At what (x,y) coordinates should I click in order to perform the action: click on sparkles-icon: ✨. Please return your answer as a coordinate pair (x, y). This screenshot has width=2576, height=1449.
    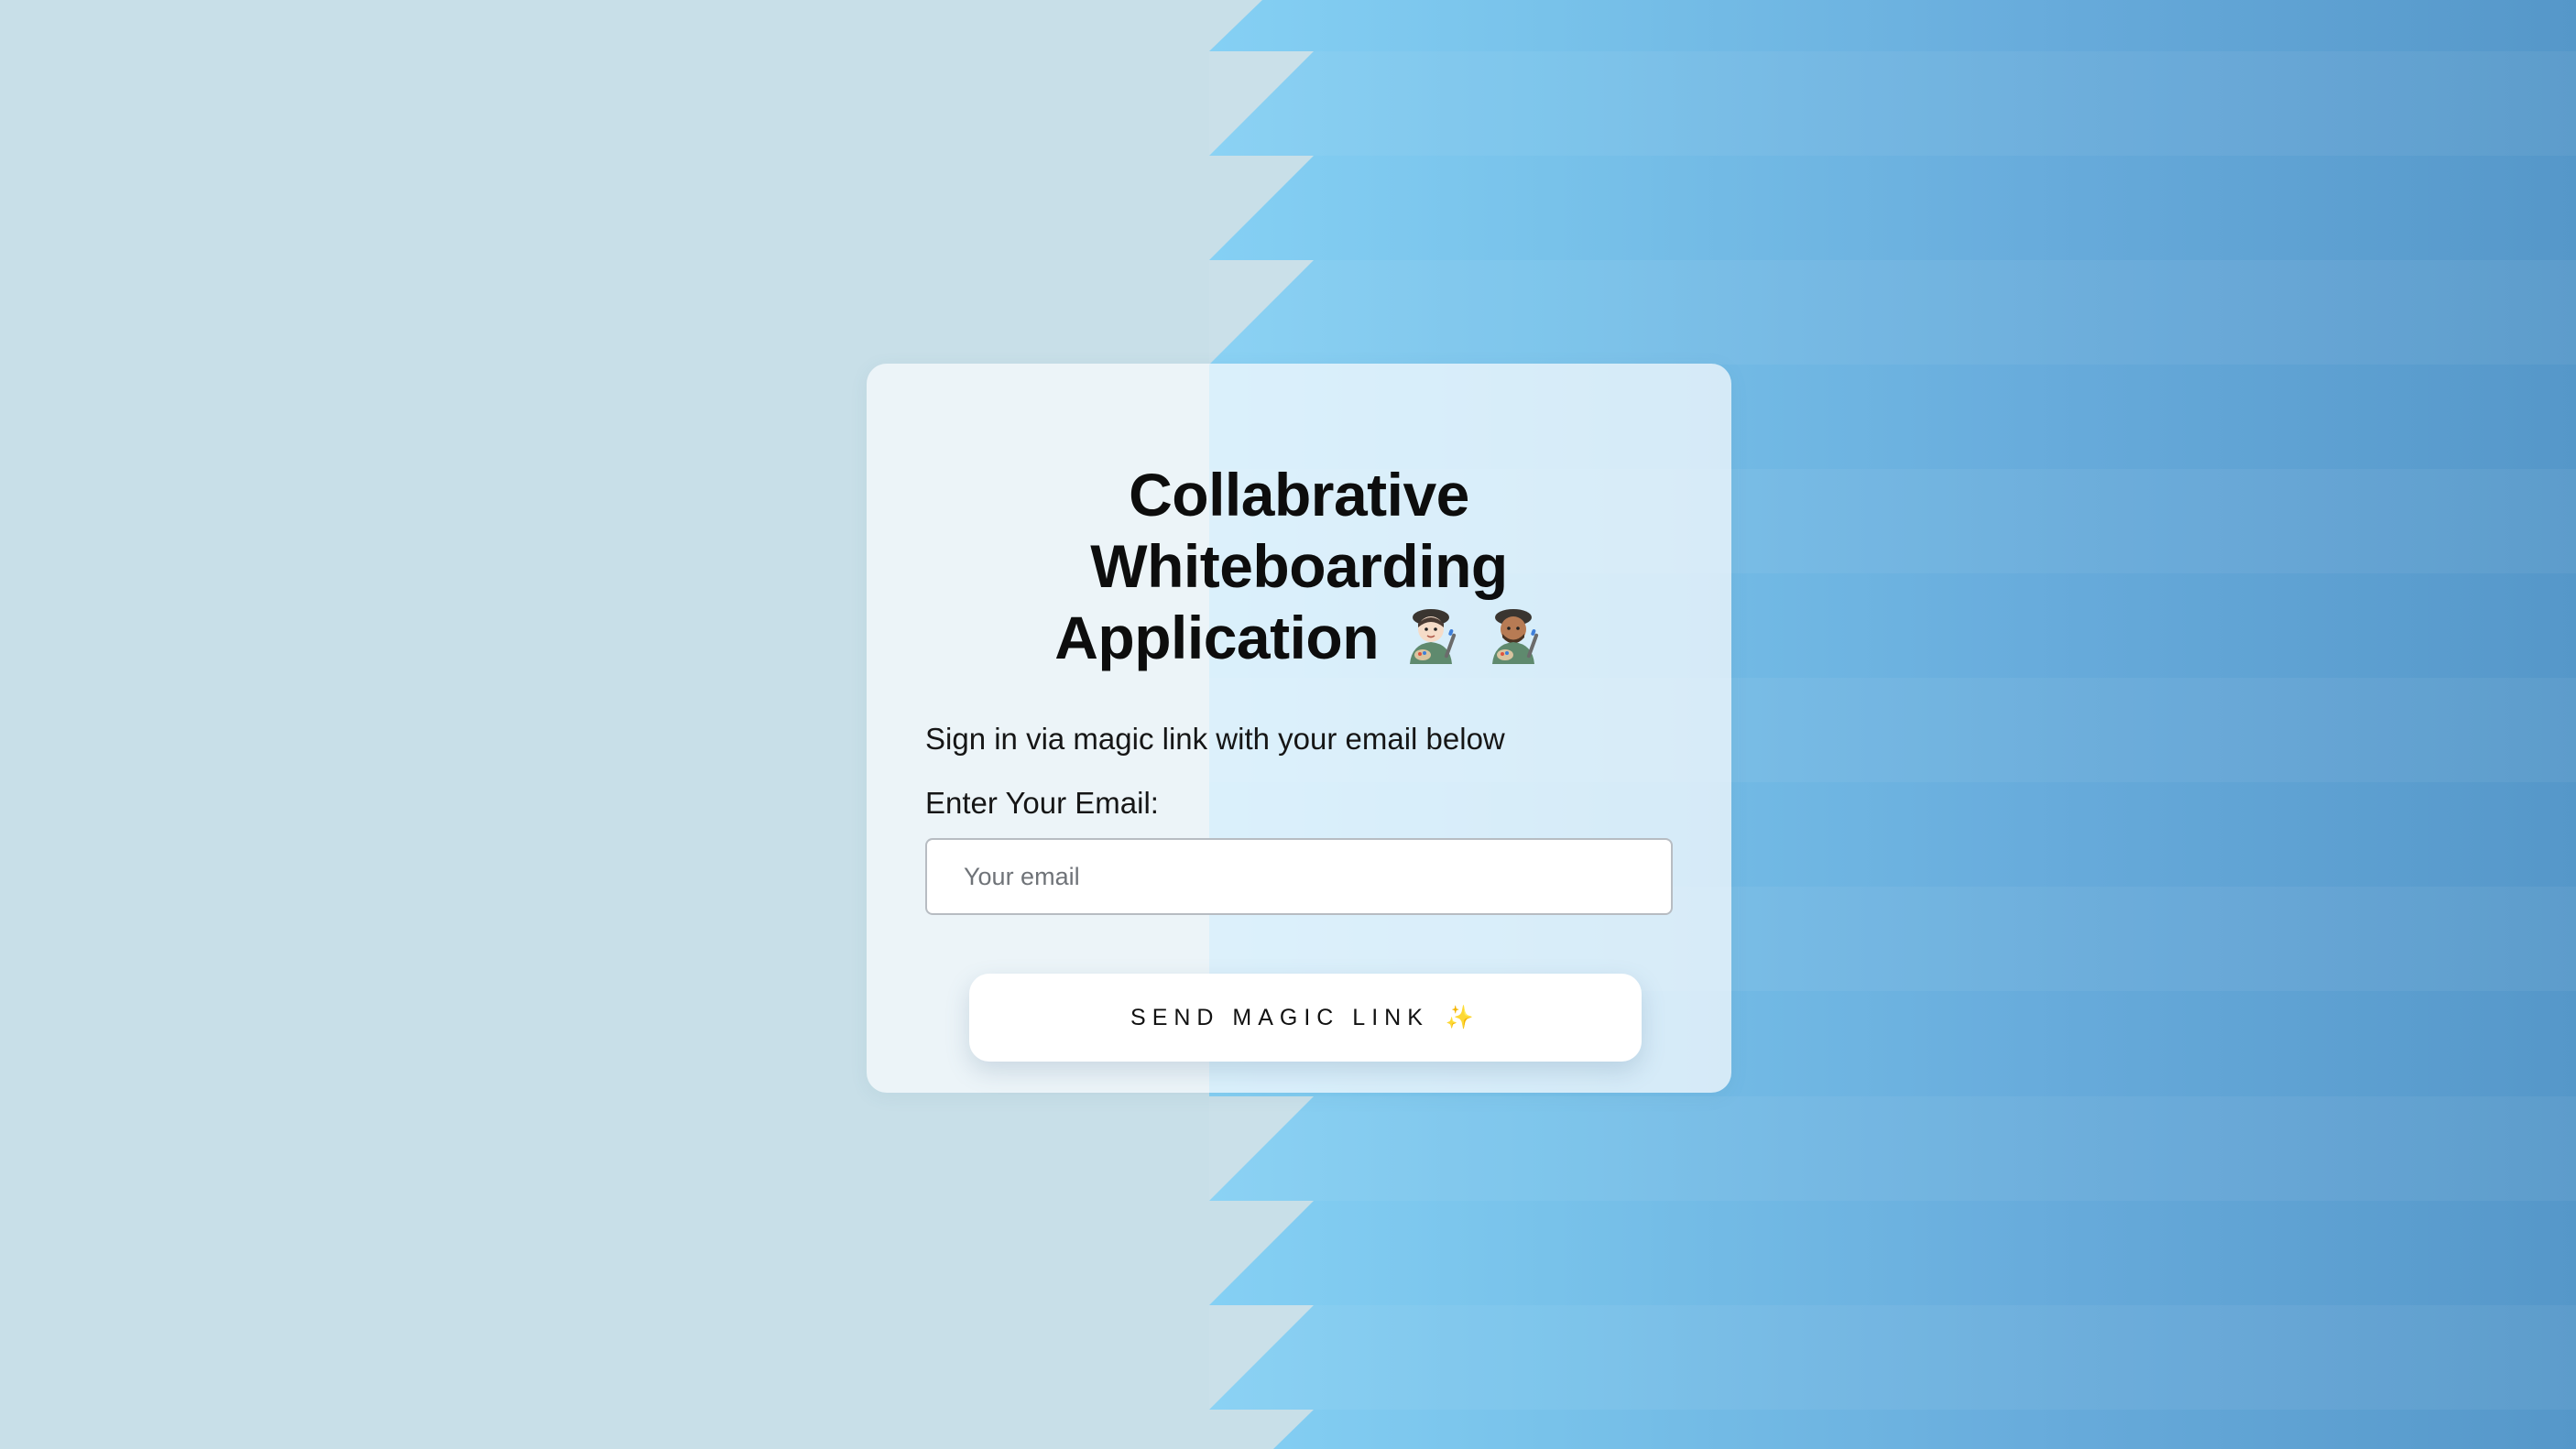
    Looking at the image, I should click on (1463, 1017).